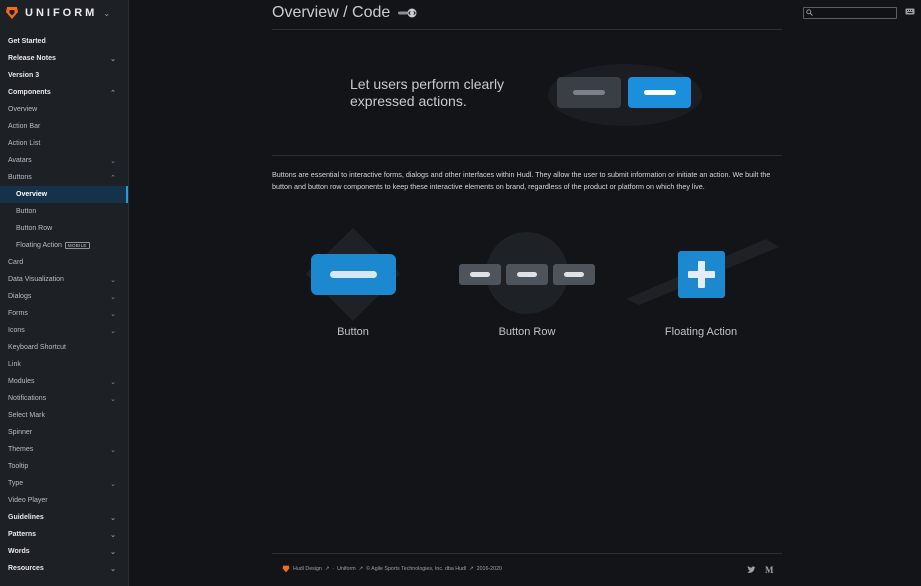  I want to click on sidebar-item-guidelines: Guidelines ⌄, so click(64, 517).